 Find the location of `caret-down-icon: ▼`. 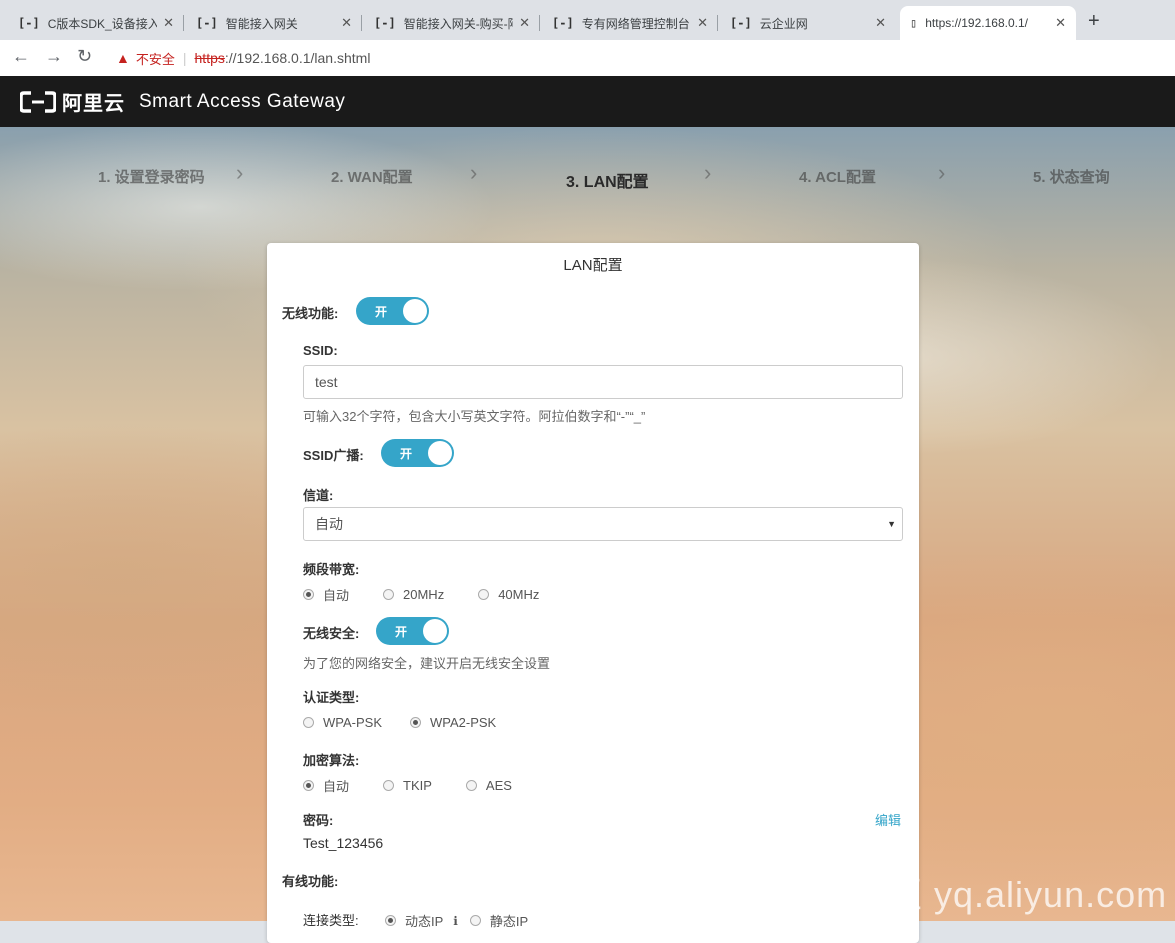

caret-down-icon: ▼ is located at coordinates (891, 524).